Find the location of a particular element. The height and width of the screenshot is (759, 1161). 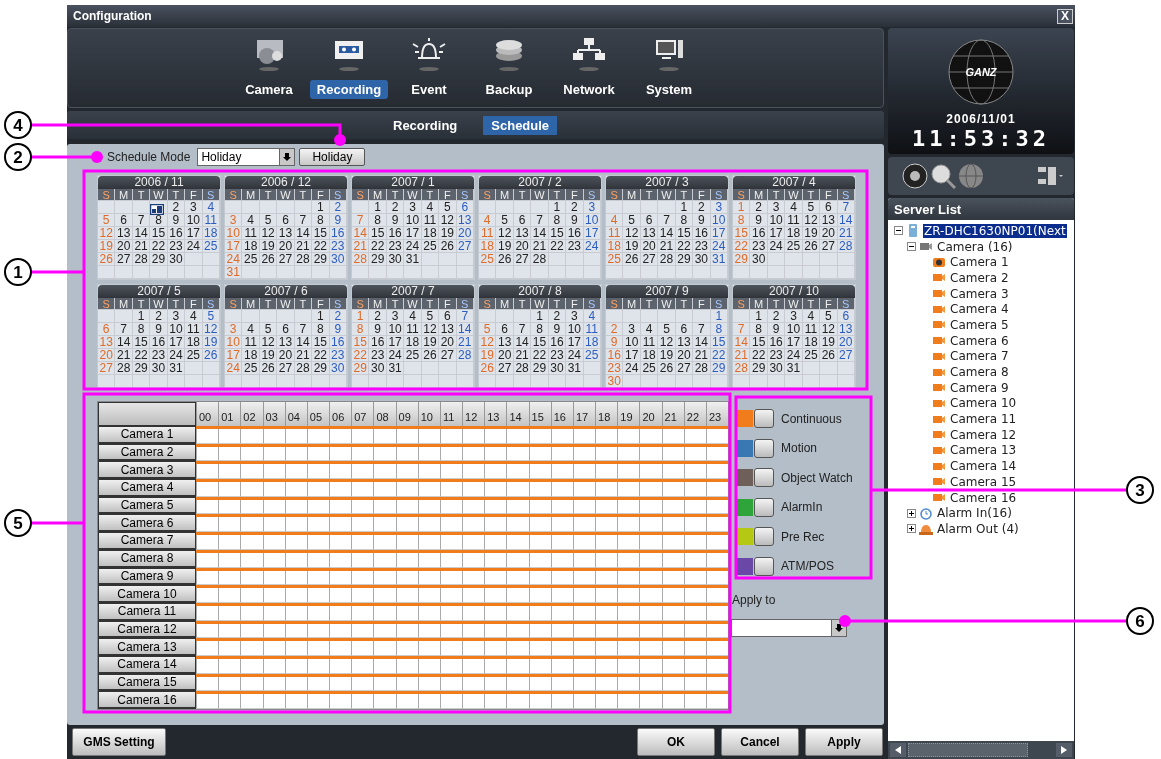

nav-tab: Recording is located at coordinates (349, 89).